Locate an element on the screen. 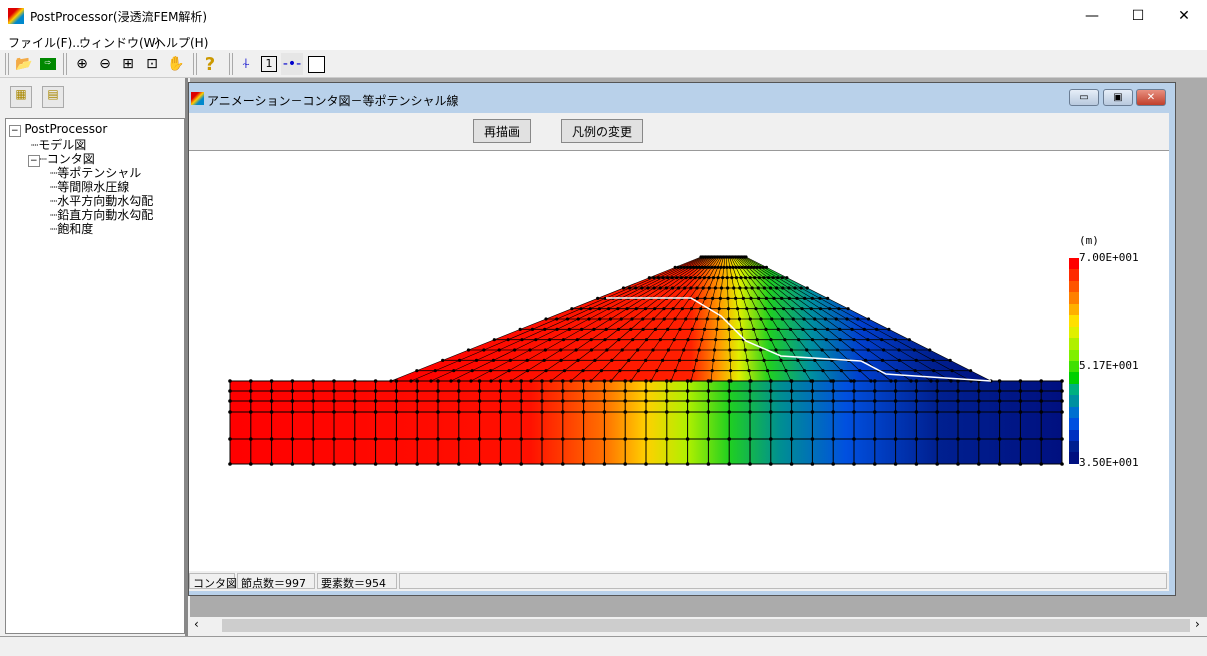 This screenshot has width=1207, height=656. tree-expand-icon: ▦ is located at coordinates (21, 97).